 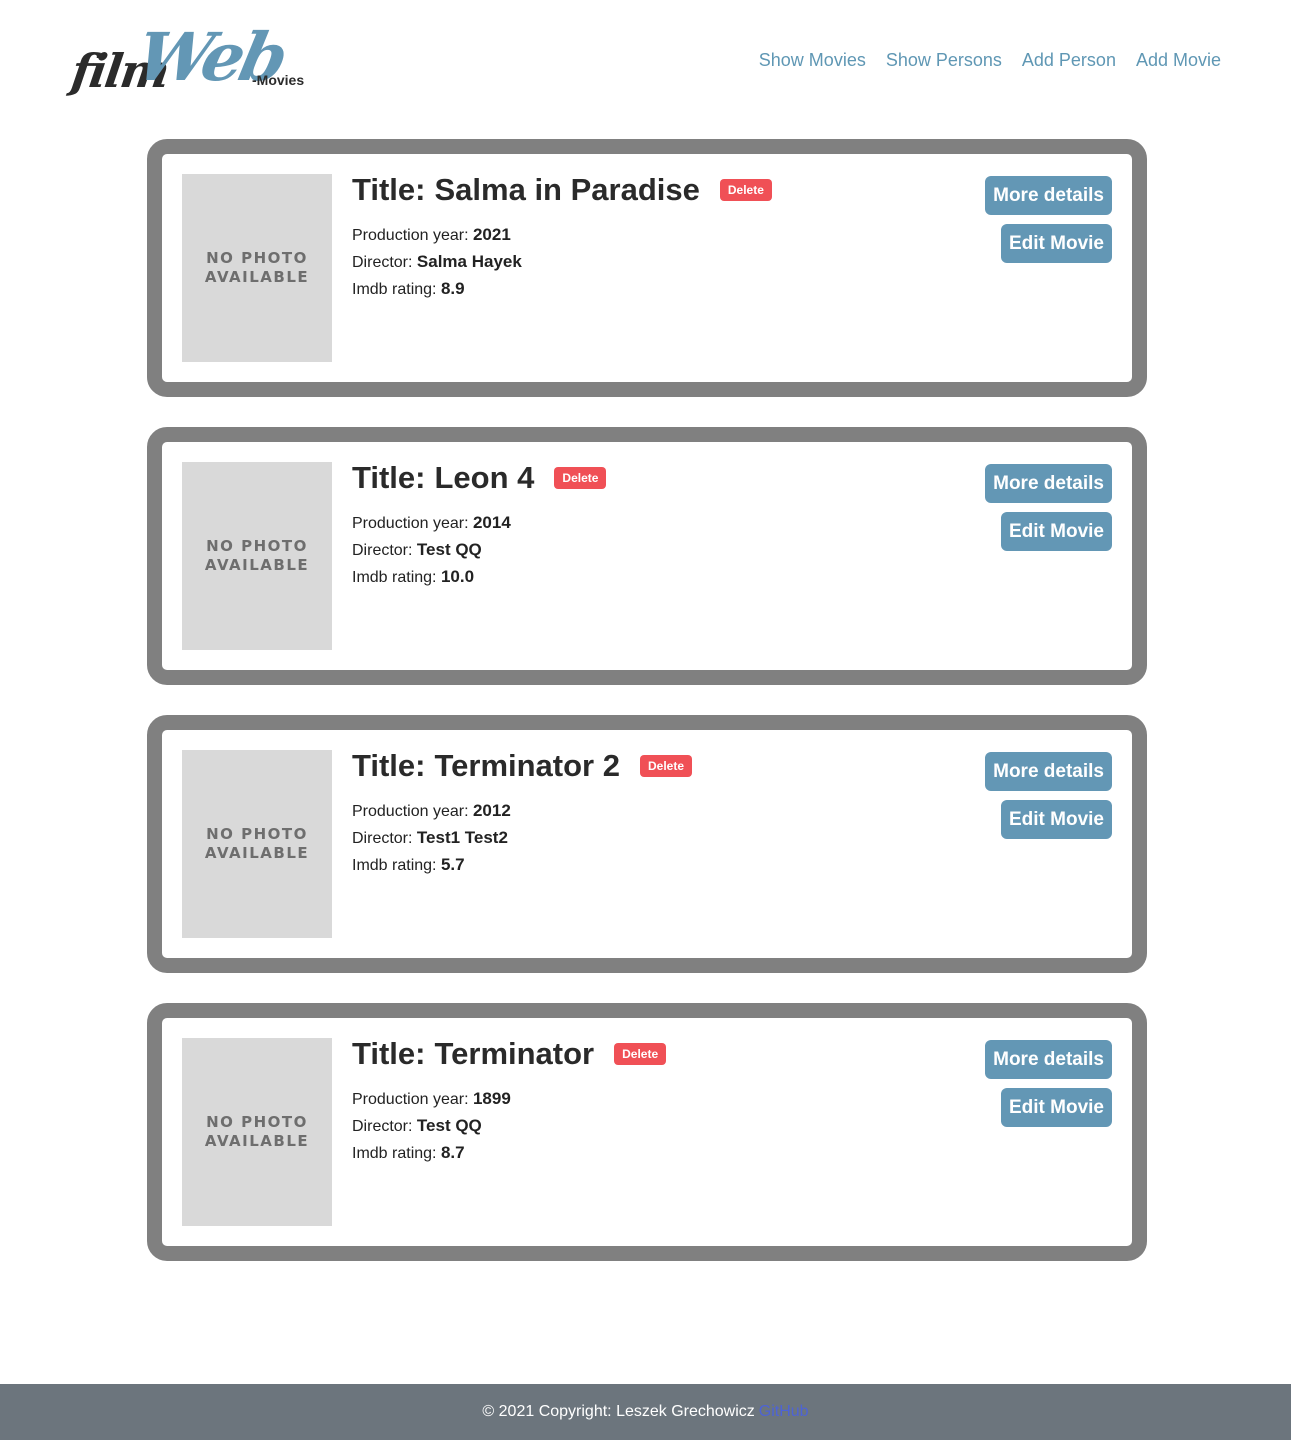 What do you see at coordinates (491, 1098) in the screenshot?
I see `production-year-value: 1899` at bounding box center [491, 1098].